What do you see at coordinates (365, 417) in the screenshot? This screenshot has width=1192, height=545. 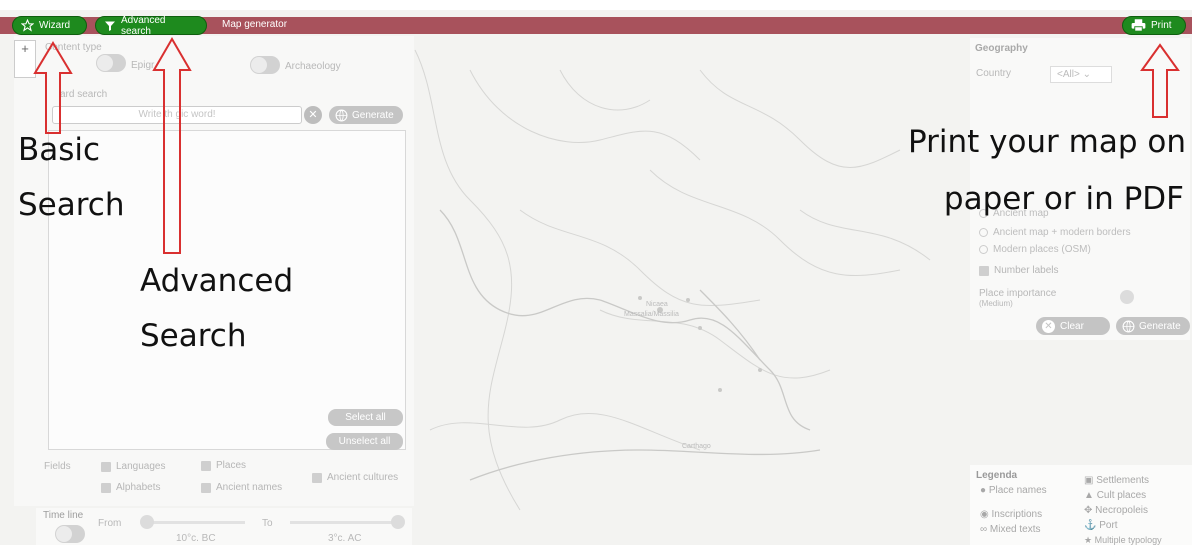 I see `select-all-button: Select all` at bounding box center [365, 417].